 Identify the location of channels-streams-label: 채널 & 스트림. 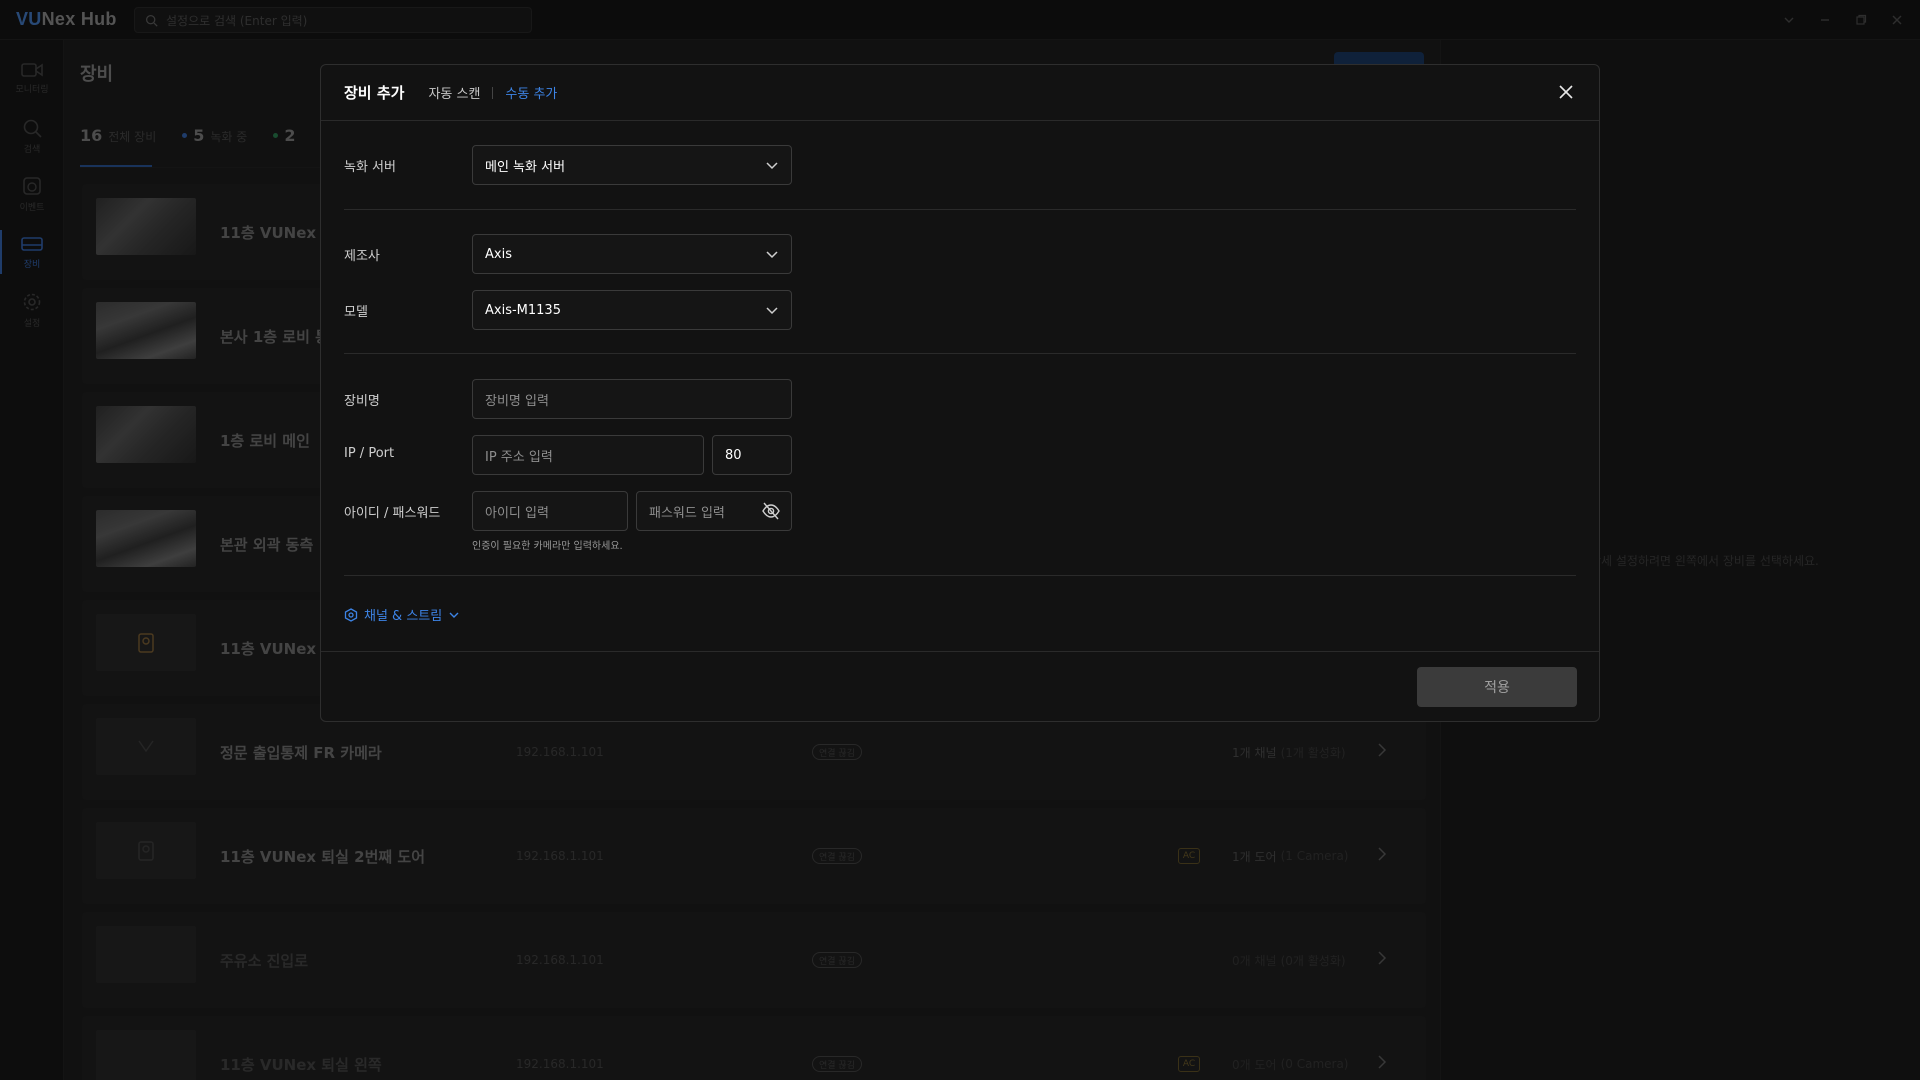
(403, 616).